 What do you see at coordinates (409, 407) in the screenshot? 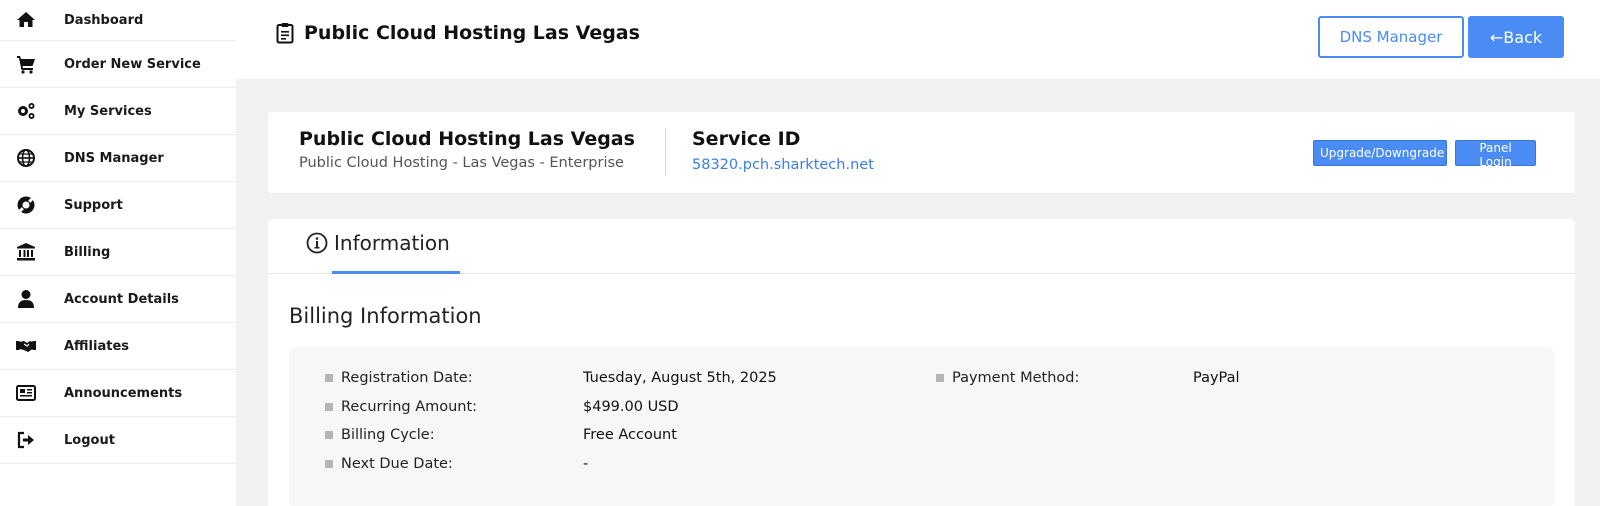
I see `label-text: Recurring Amount:` at bounding box center [409, 407].